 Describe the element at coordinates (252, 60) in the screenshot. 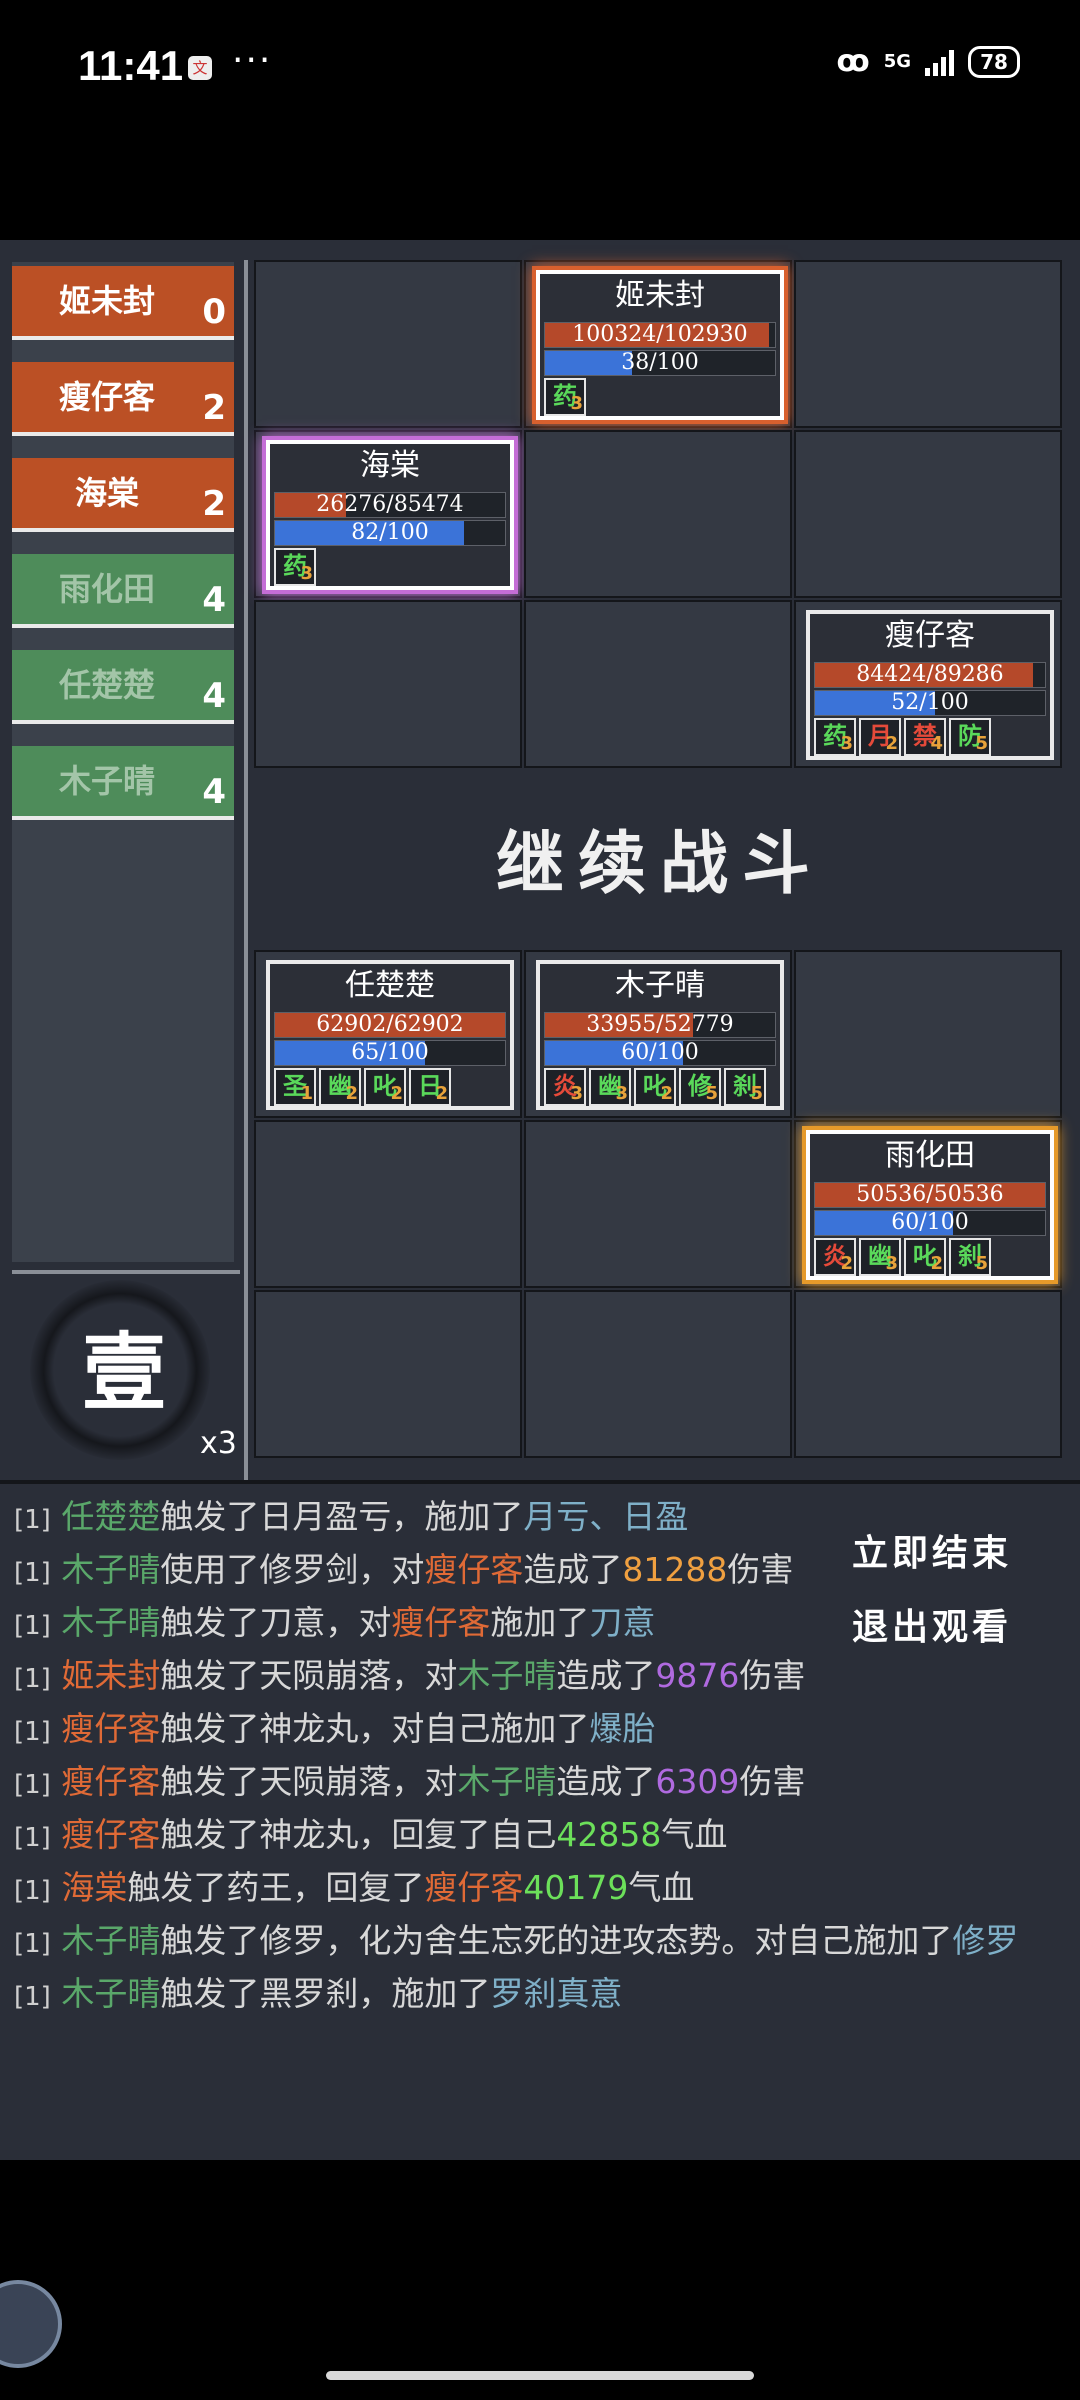

I see `more-notifications-icon: ···` at that location.